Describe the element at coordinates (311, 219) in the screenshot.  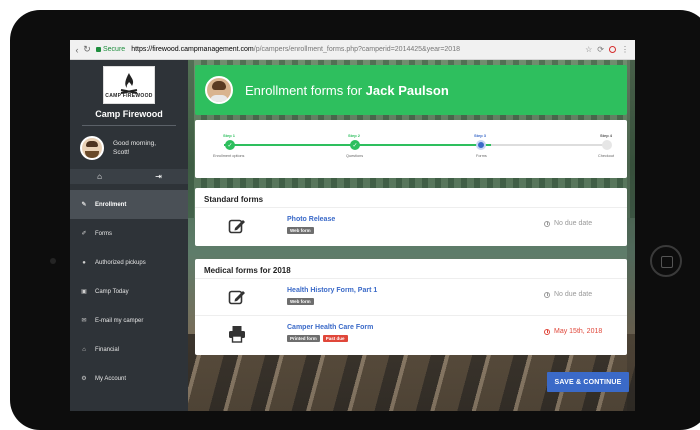
I see `form-name-link: Photo Release` at that location.